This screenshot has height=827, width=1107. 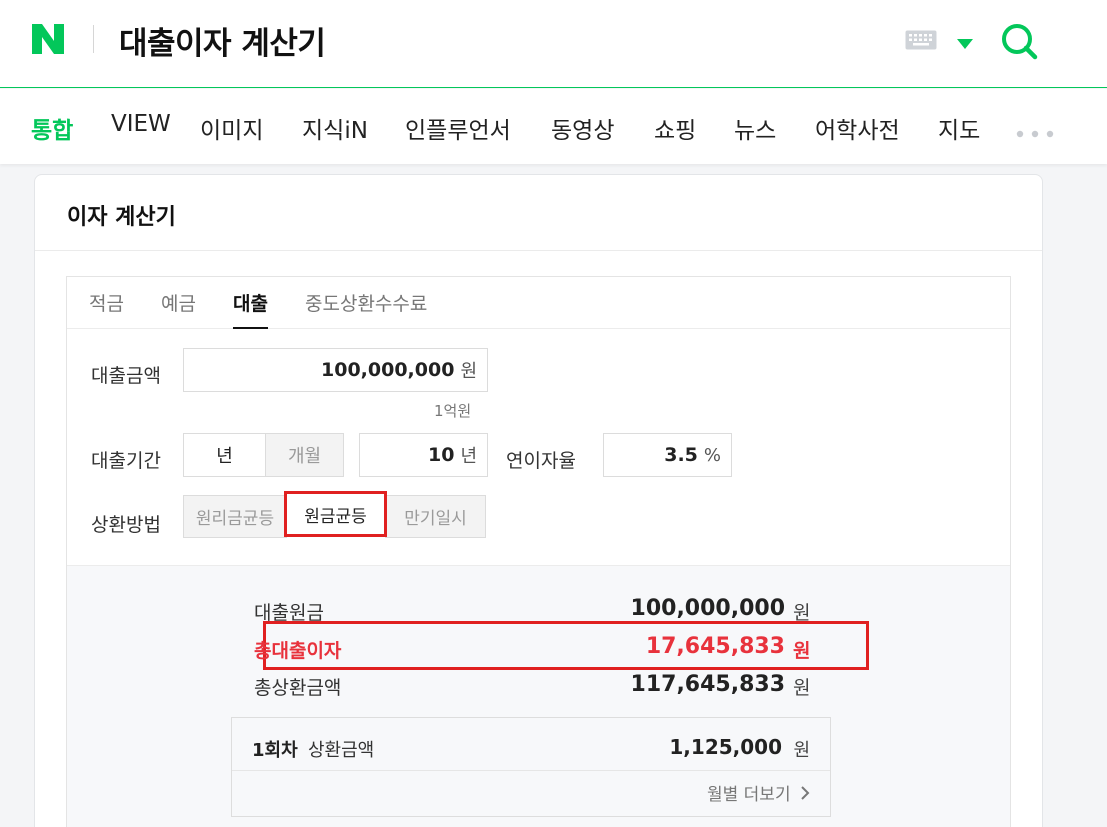 I want to click on calculator-tabs: 적금 예금 대출 중도상환수수료, so click(x=538, y=303).